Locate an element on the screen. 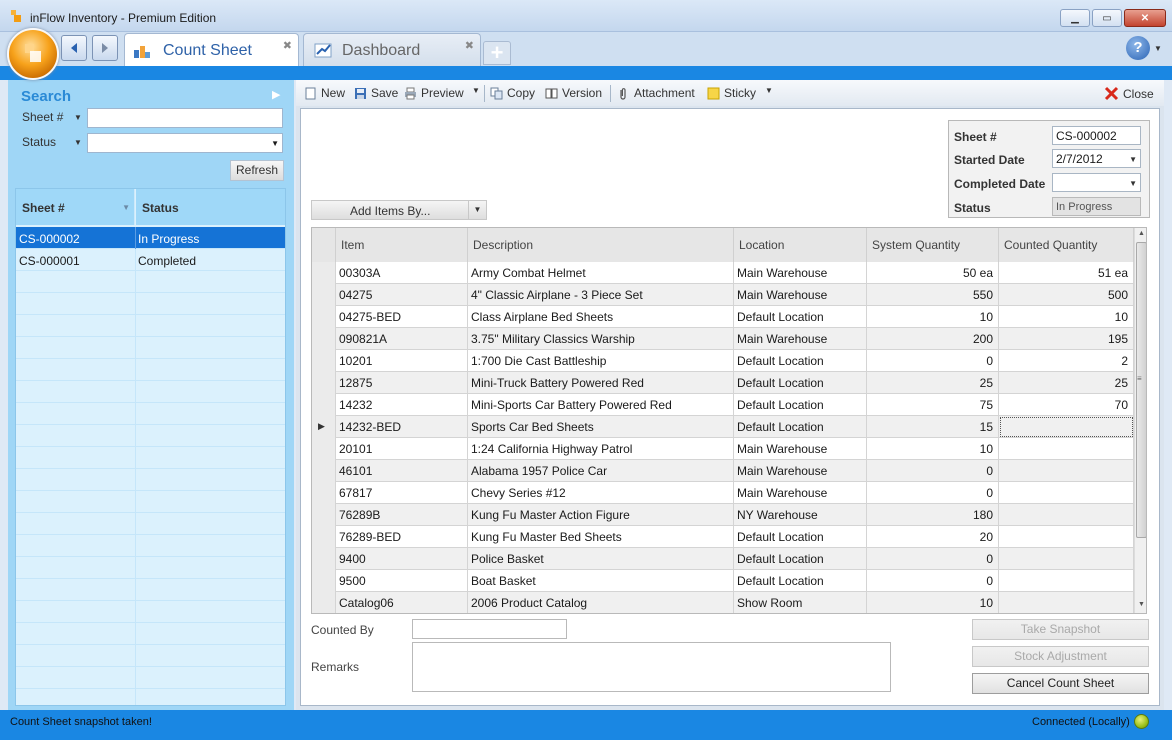  description-cell: Kung Fu Master Action Figure is located at coordinates (601, 515).